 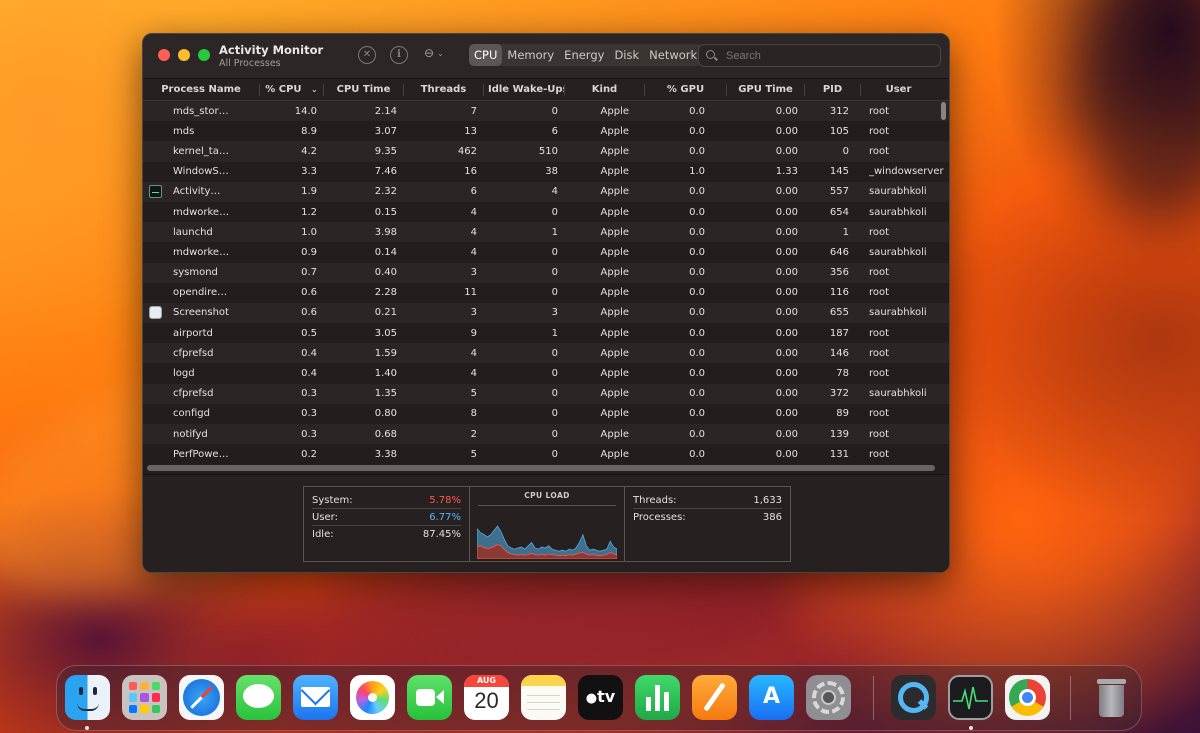 I want to click on search-input, so click(x=826, y=55).